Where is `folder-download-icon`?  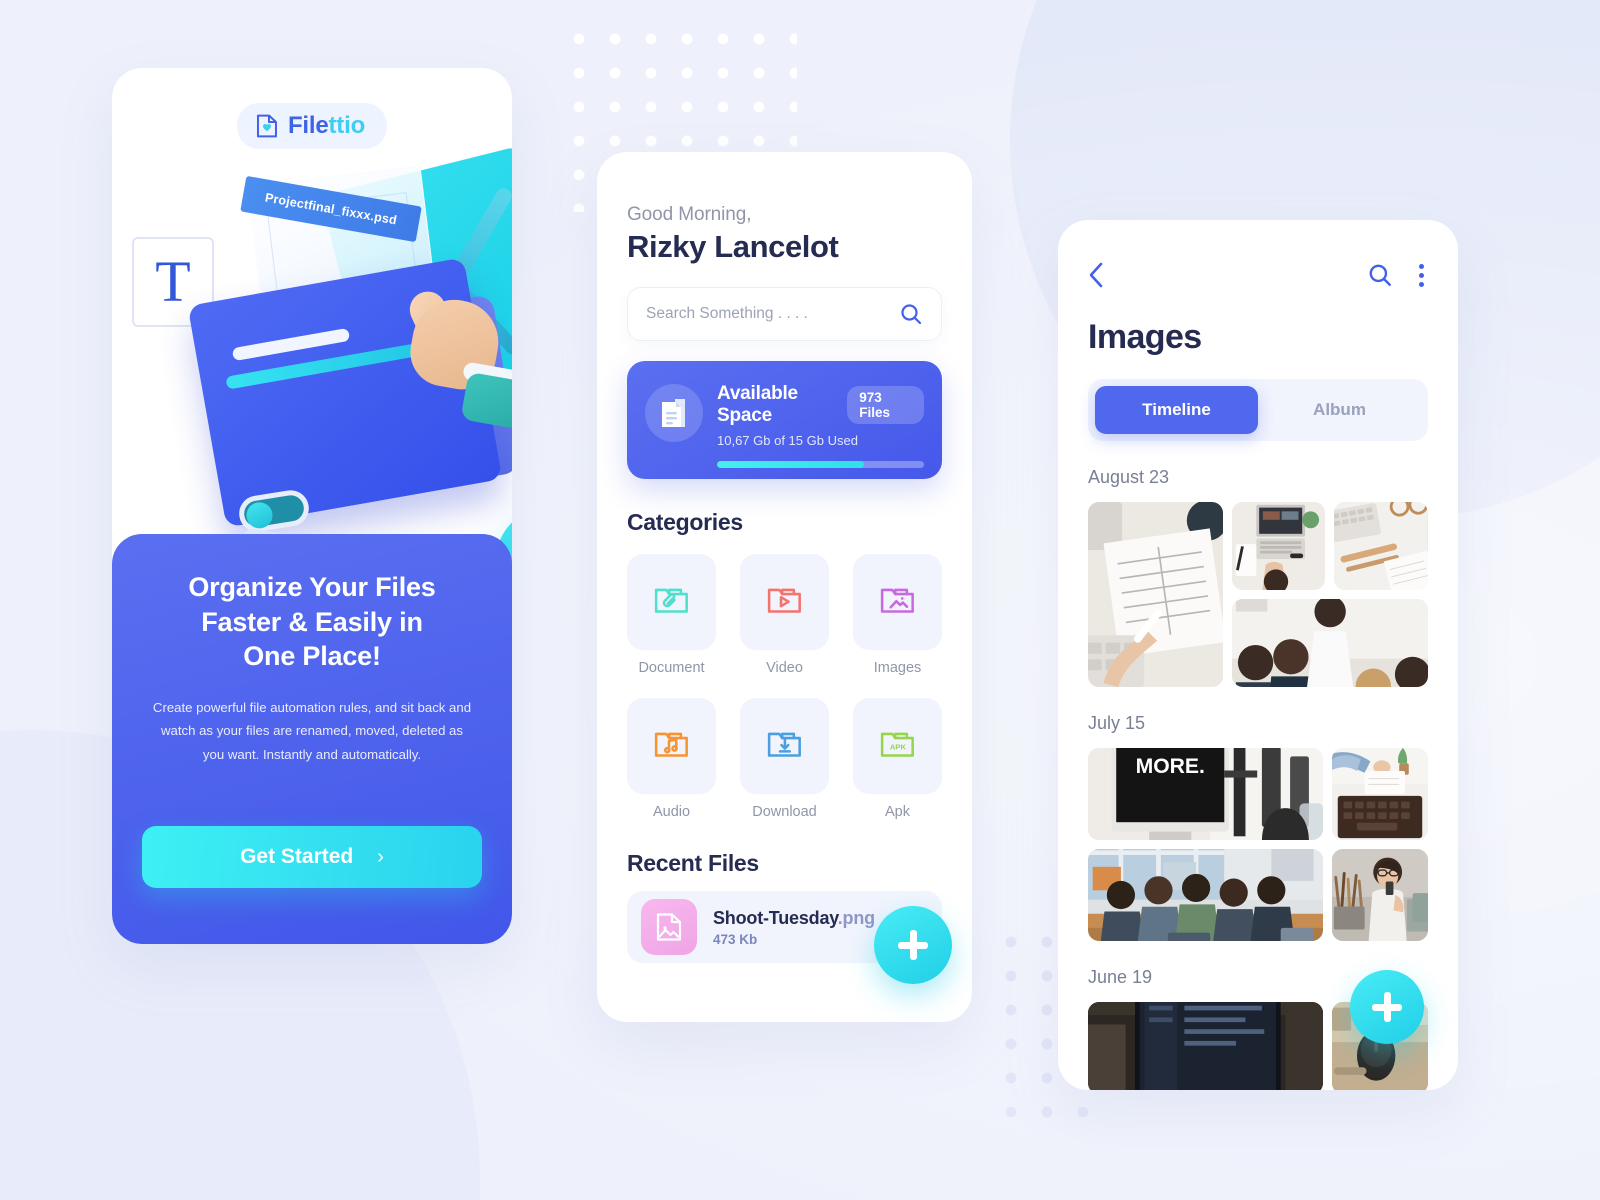
folder-download-icon is located at coordinates (785, 746).